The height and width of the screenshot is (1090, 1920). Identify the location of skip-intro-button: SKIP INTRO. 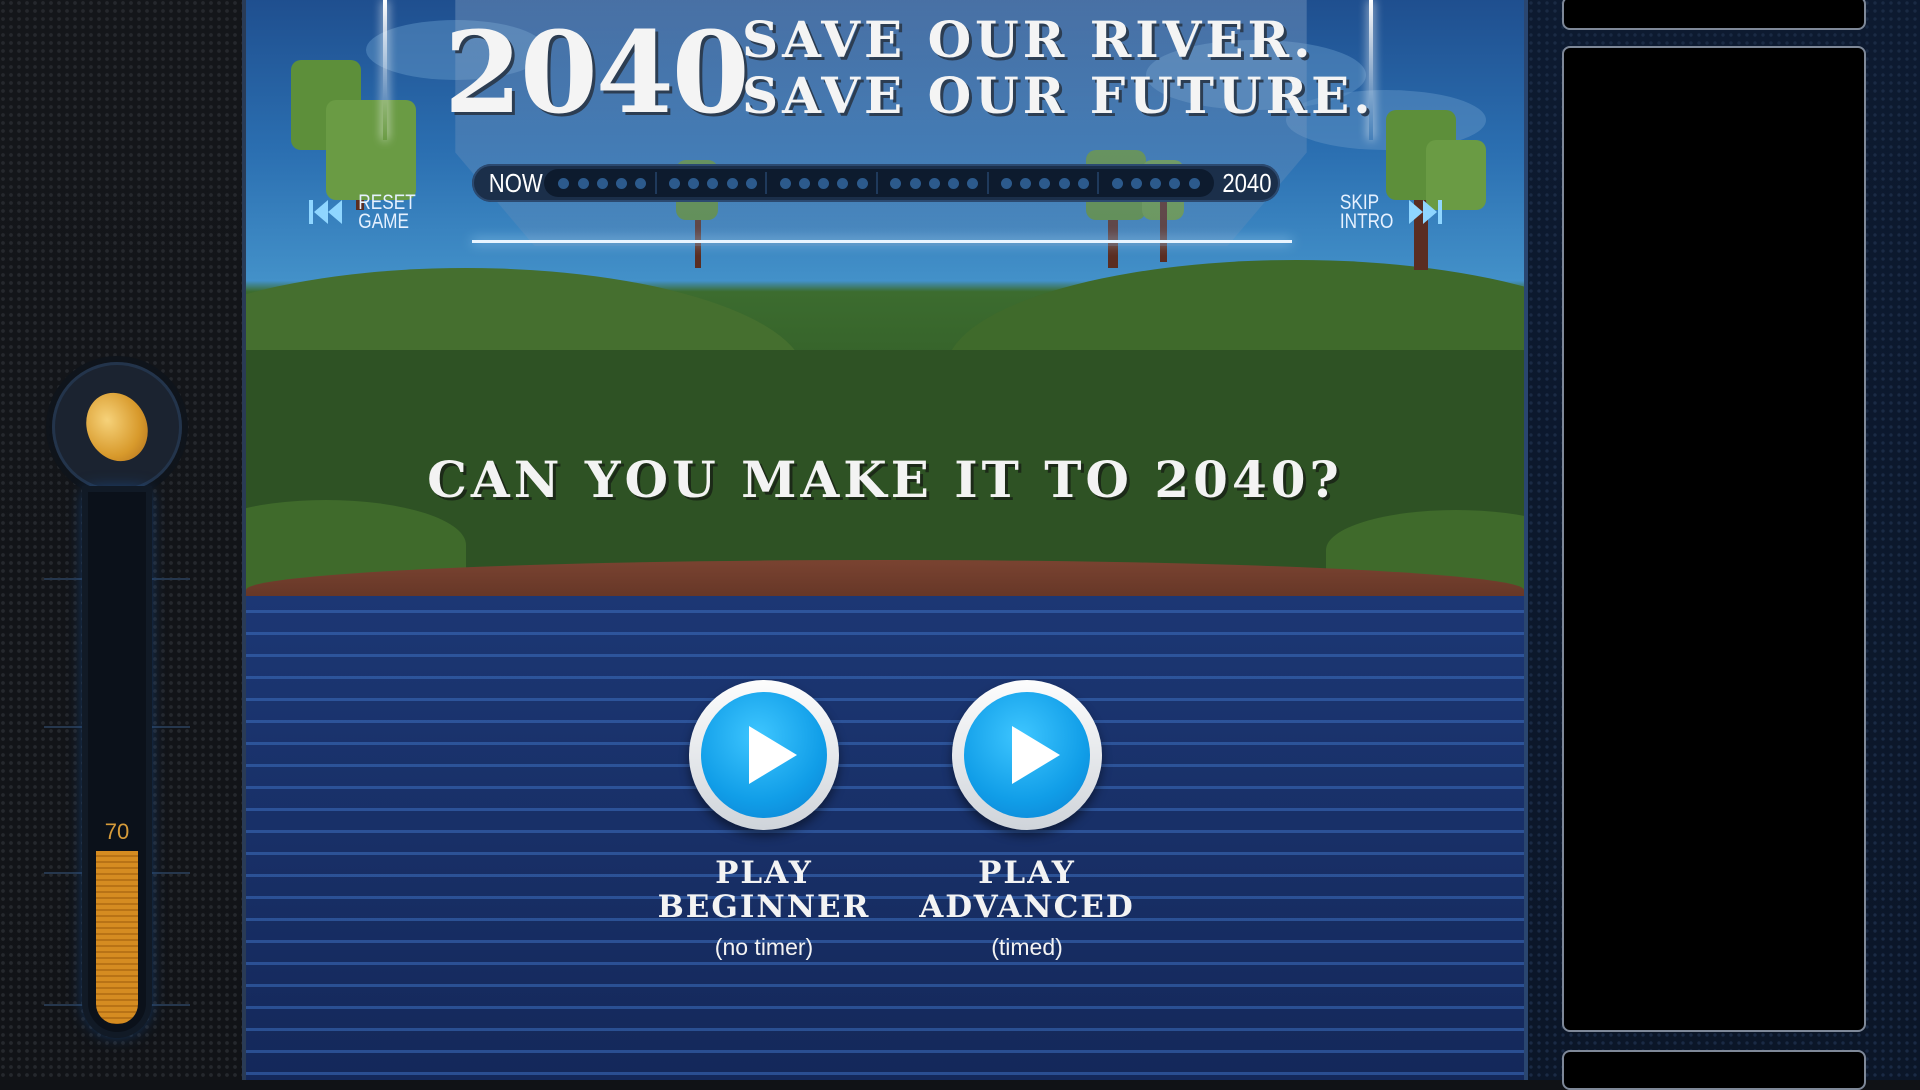
(1388, 212).